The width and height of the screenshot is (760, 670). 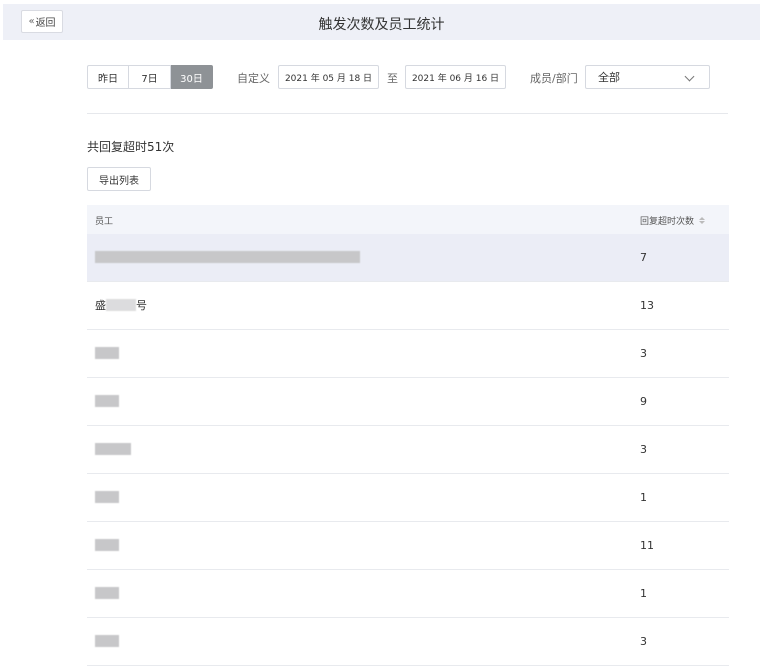 What do you see at coordinates (119, 179) in the screenshot?
I see `export-list-button: 导出列表` at bounding box center [119, 179].